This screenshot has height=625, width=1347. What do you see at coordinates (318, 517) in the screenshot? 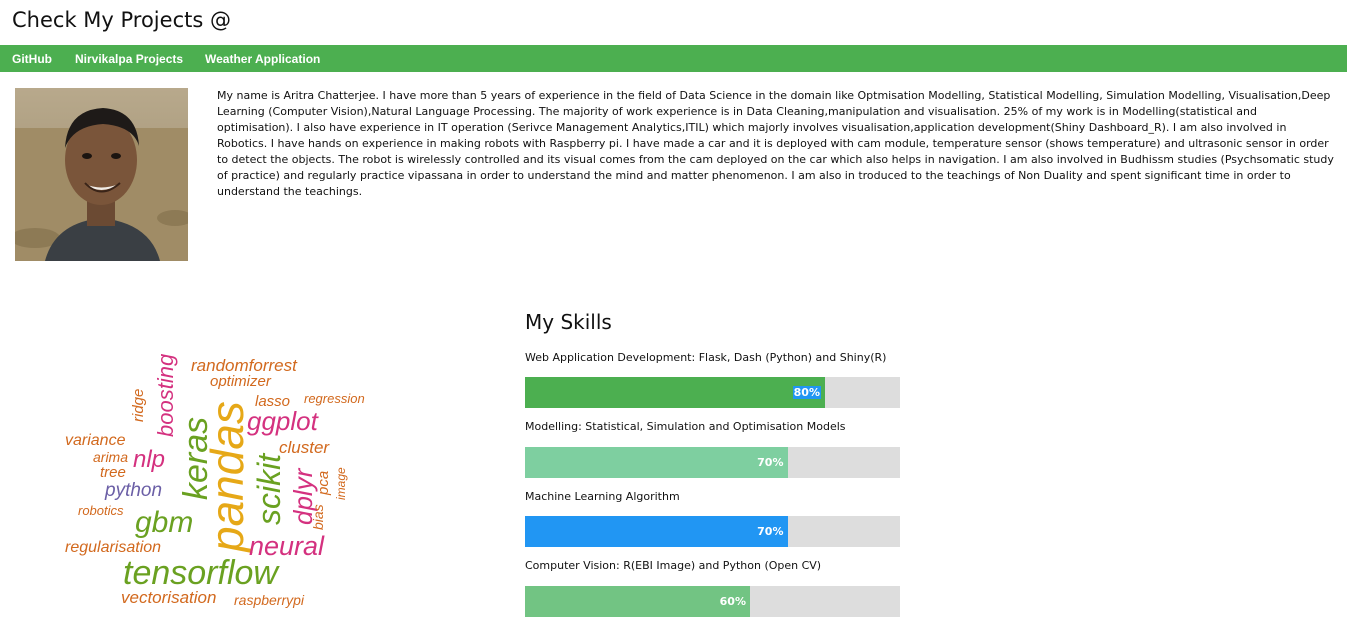
I see `word-bias: bias` at bounding box center [318, 517].